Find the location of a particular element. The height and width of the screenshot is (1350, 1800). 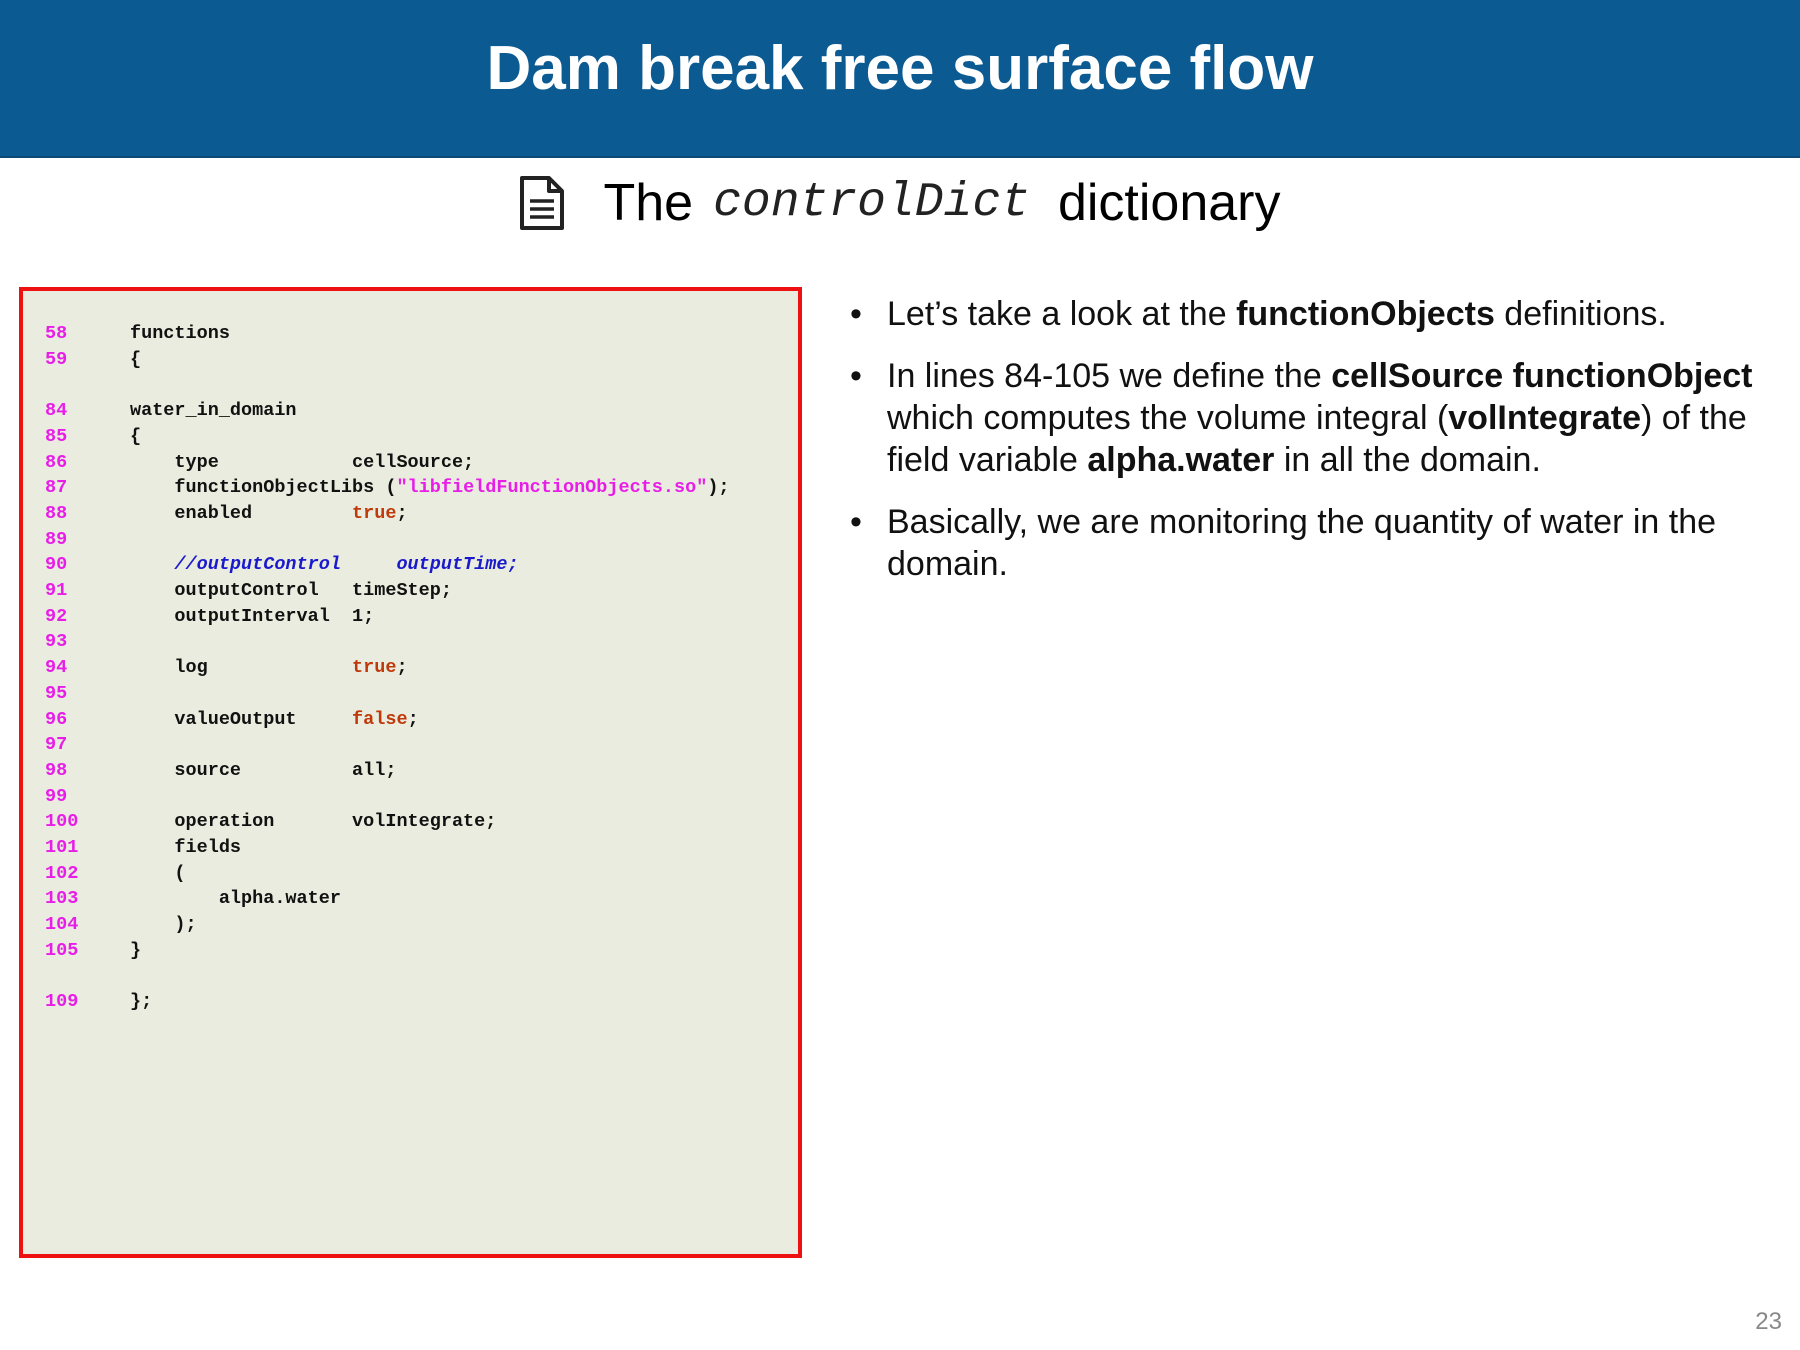

header-bar: Dam break free surface flow is located at coordinates (900, 79).